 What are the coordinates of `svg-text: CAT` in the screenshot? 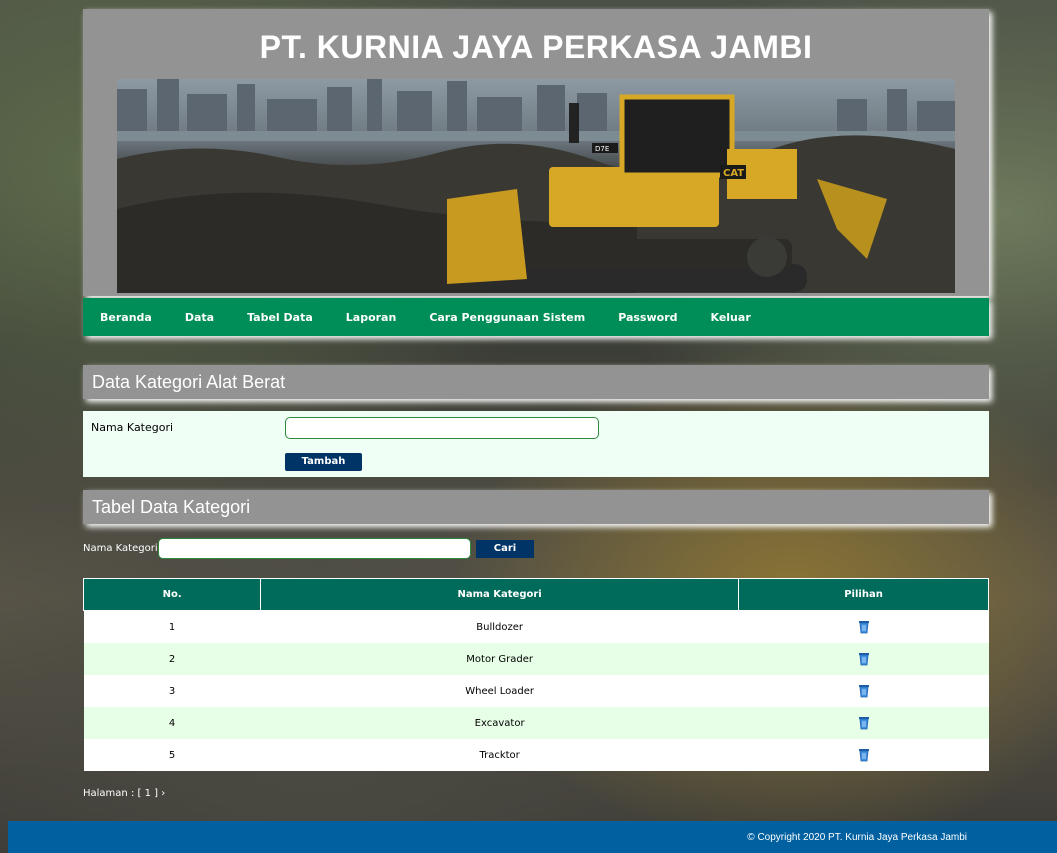 It's located at (733, 173).